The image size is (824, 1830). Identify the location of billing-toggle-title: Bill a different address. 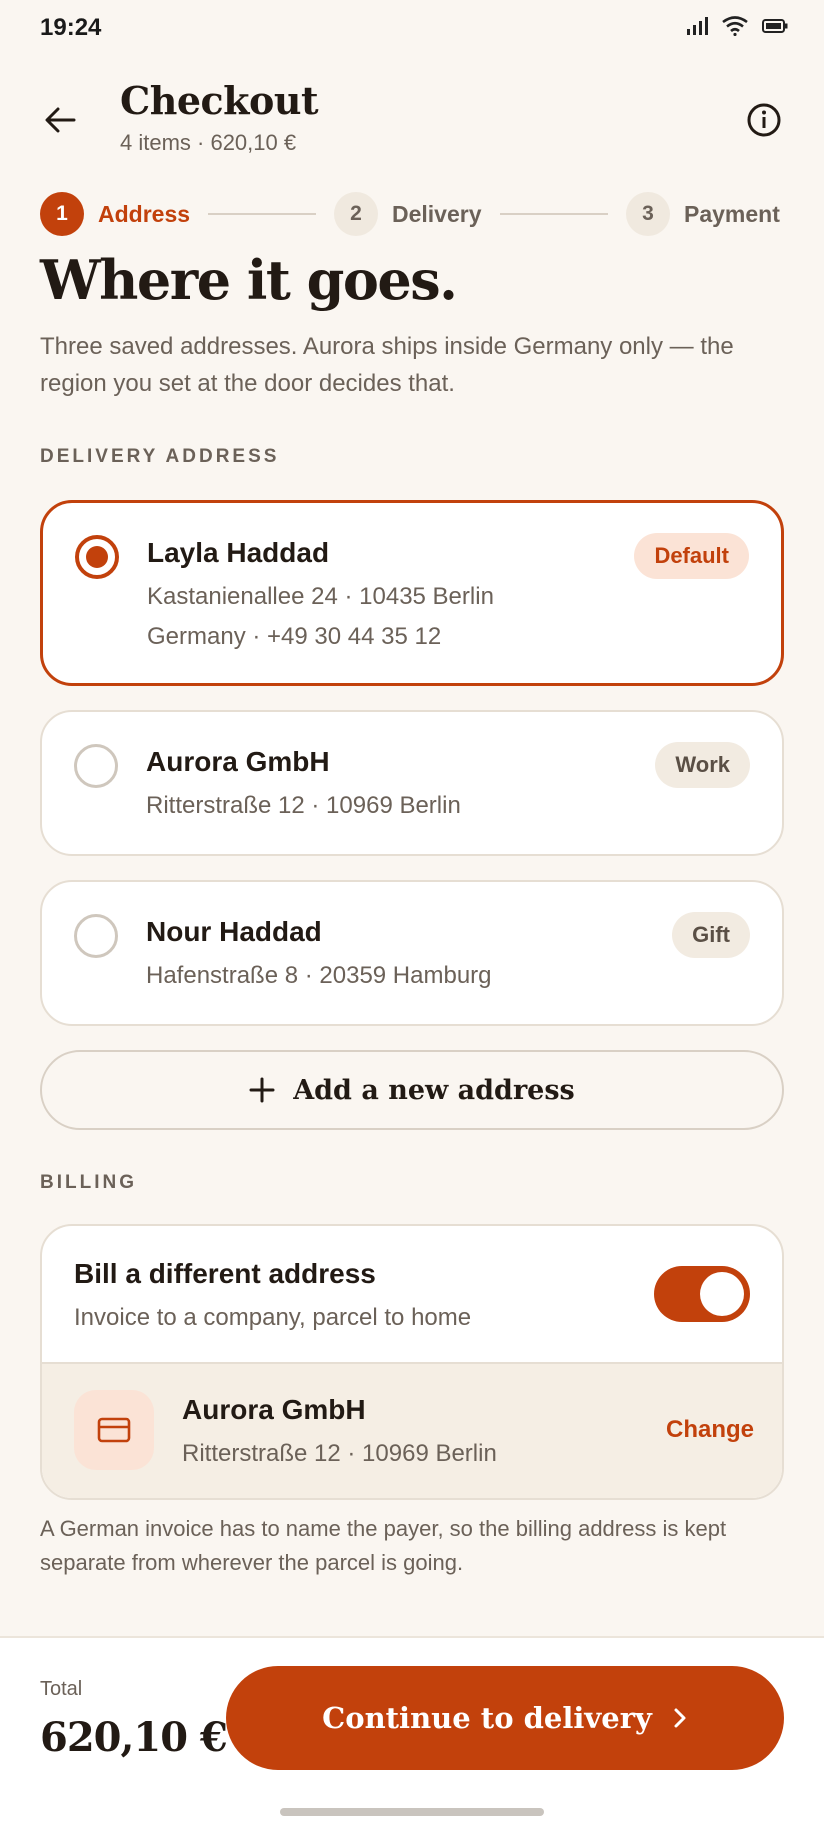
(225, 1273).